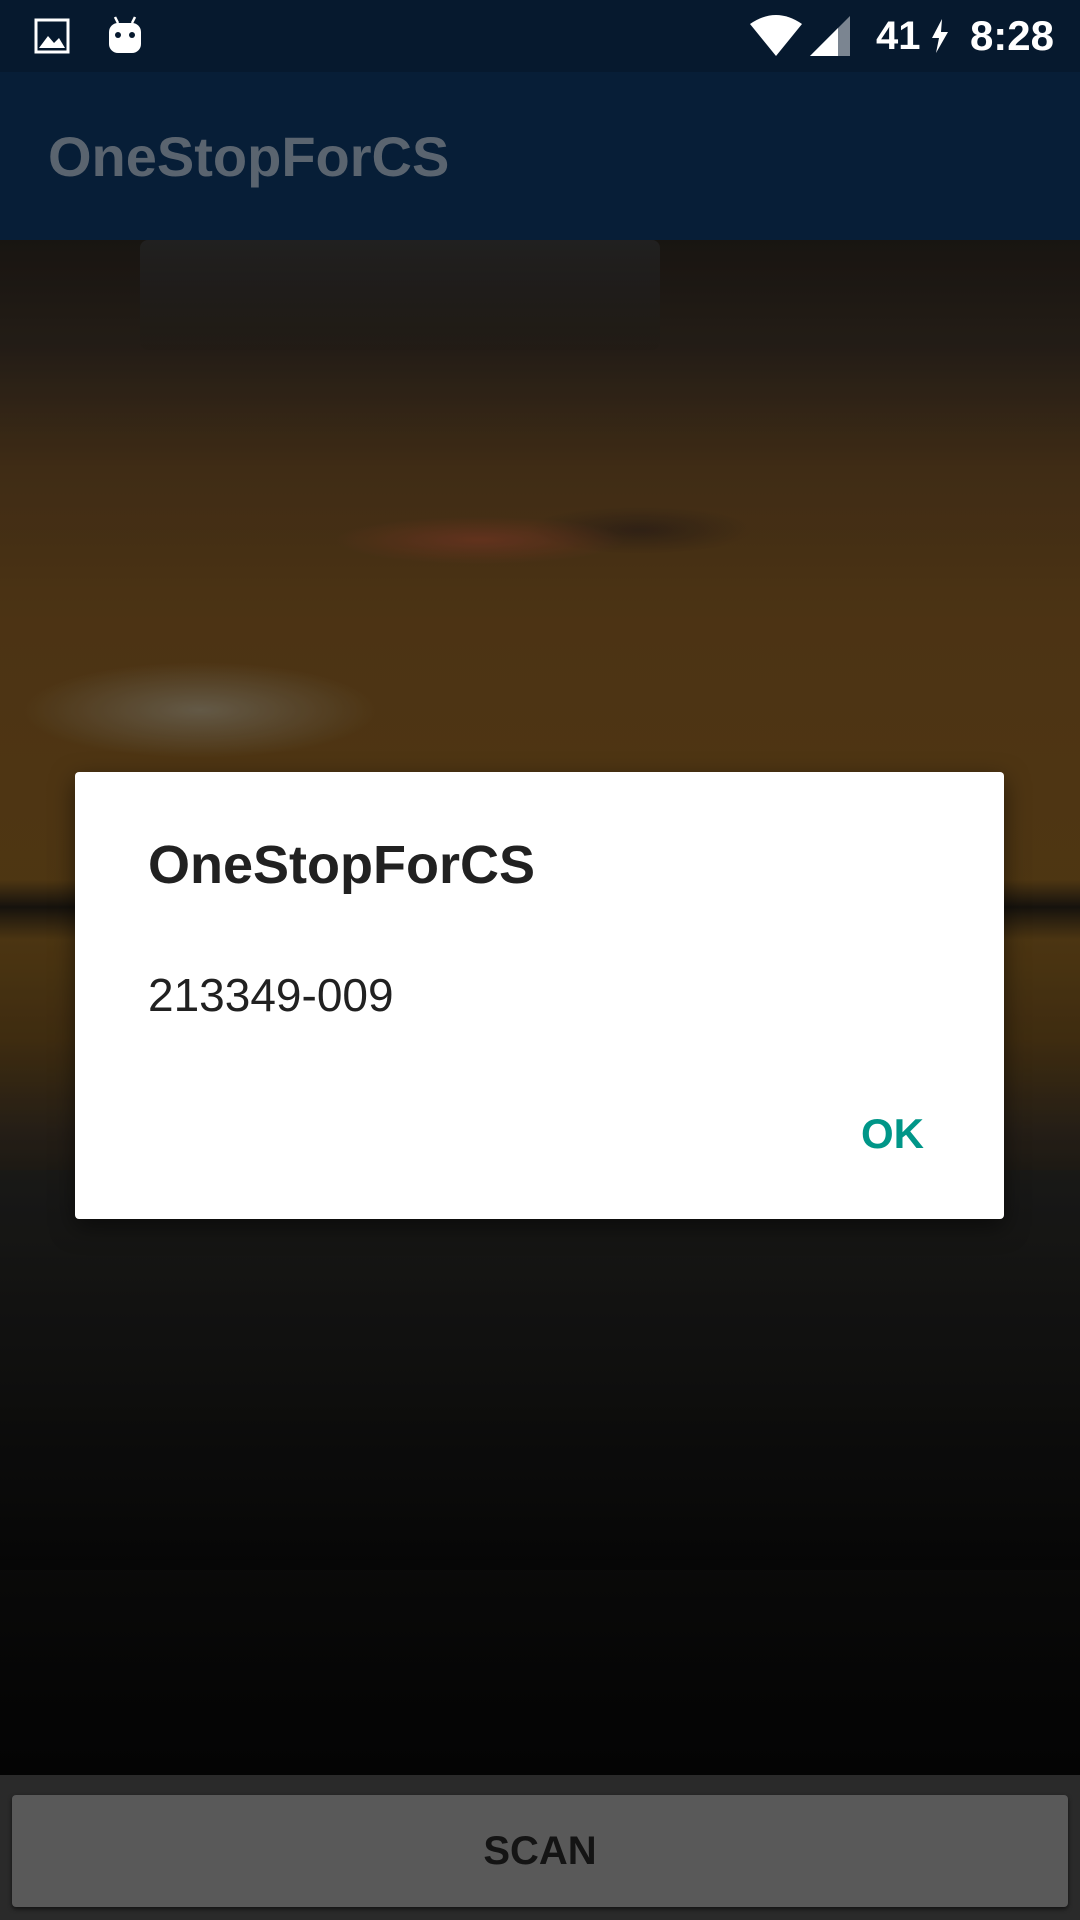  I want to click on dialog-title: OneStopForCS, so click(341, 865).